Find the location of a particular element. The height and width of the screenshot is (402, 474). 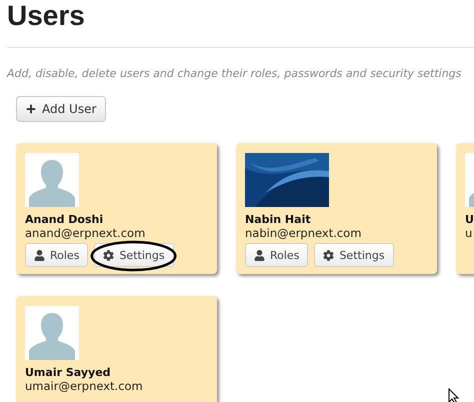

user-name: Anand Doshi is located at coordinates (64, 219).